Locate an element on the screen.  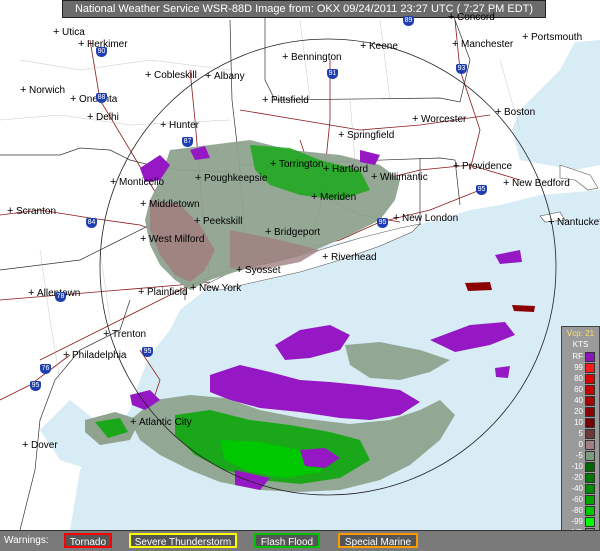
city-label: Hunter is located at coordinates (179, 125).